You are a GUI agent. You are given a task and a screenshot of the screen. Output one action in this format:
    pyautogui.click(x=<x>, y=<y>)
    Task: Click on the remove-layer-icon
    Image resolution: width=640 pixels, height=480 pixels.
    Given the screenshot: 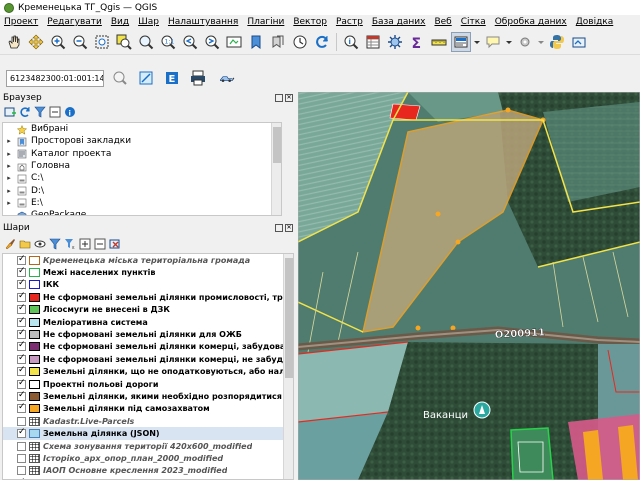 What is the action you would take?
    pyautogui.click(x=115, y=244)
    